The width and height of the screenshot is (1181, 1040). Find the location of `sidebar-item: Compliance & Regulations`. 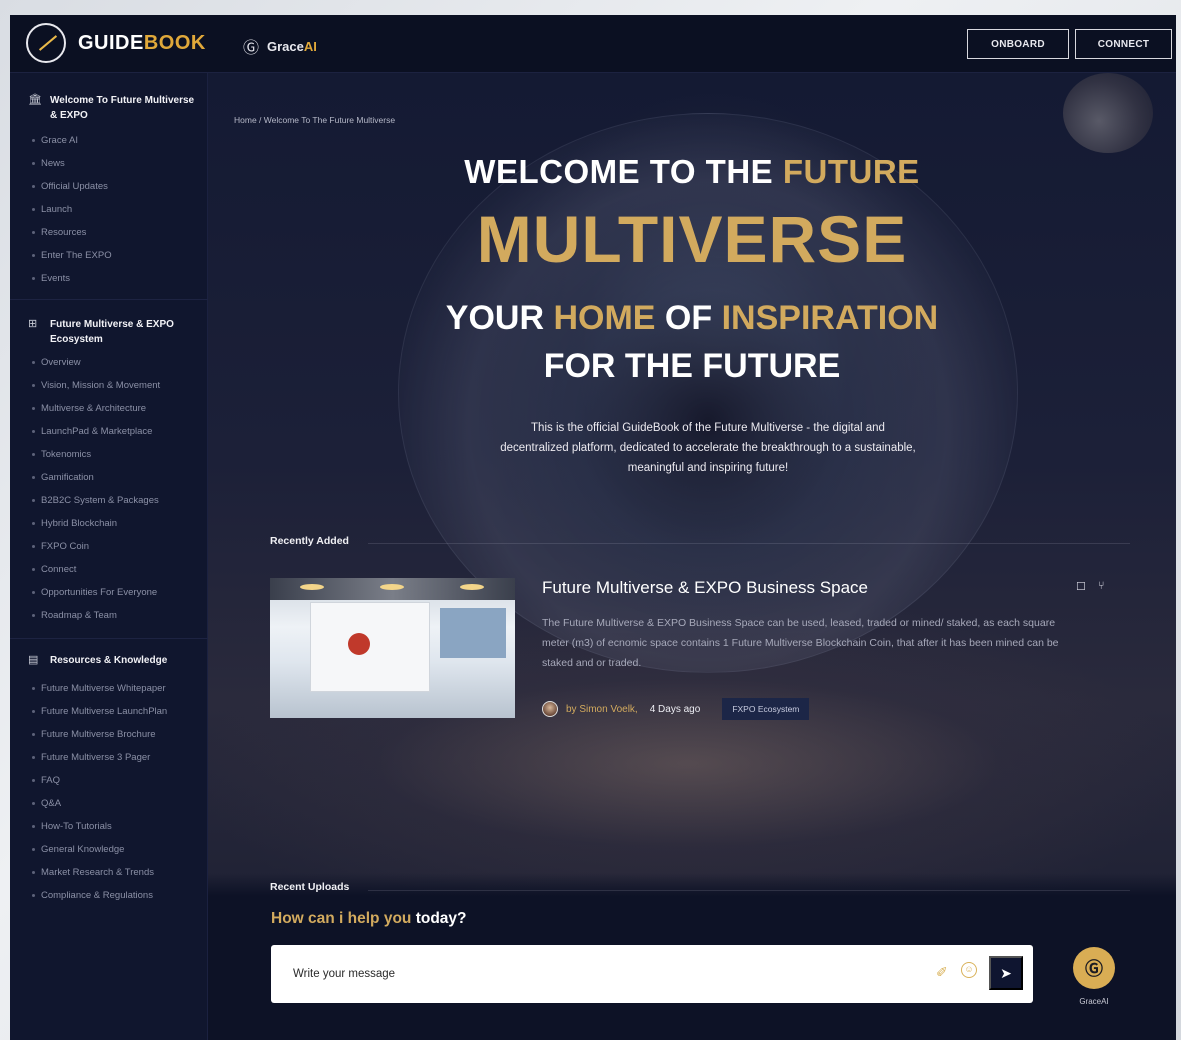

sidebar-item: Compliance & Regulations is located at coordinates (99, 895).